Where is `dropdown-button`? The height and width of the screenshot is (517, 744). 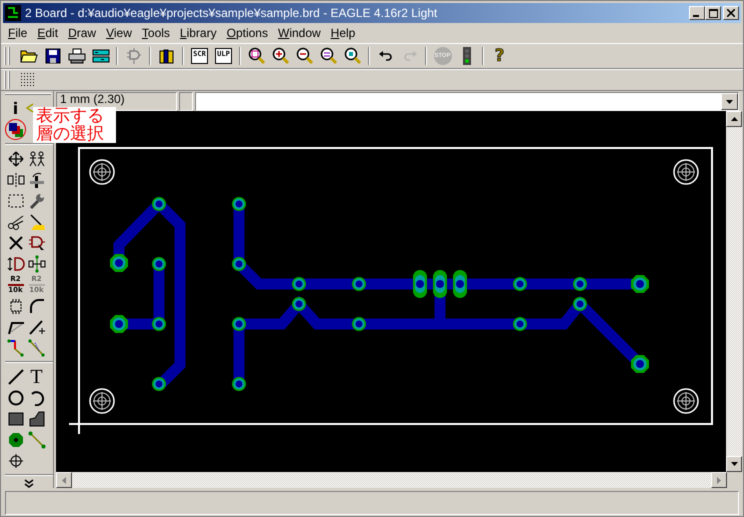
dropdown-button is located at coordinates (729, 101).